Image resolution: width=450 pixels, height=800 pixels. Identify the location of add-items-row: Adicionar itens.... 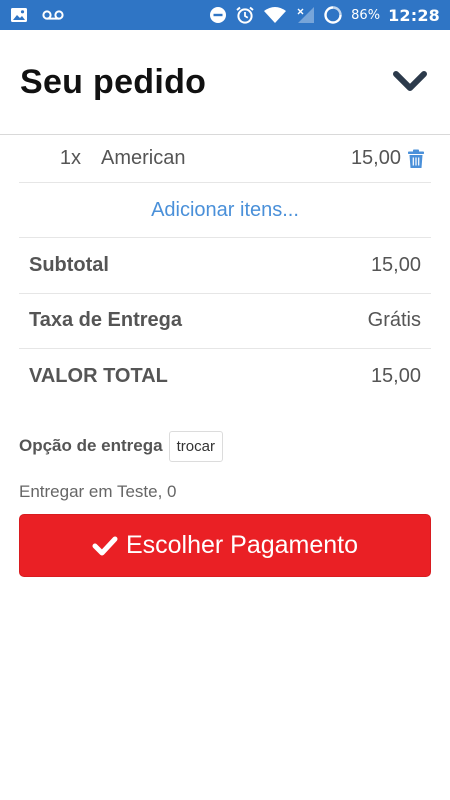
(225, 210).